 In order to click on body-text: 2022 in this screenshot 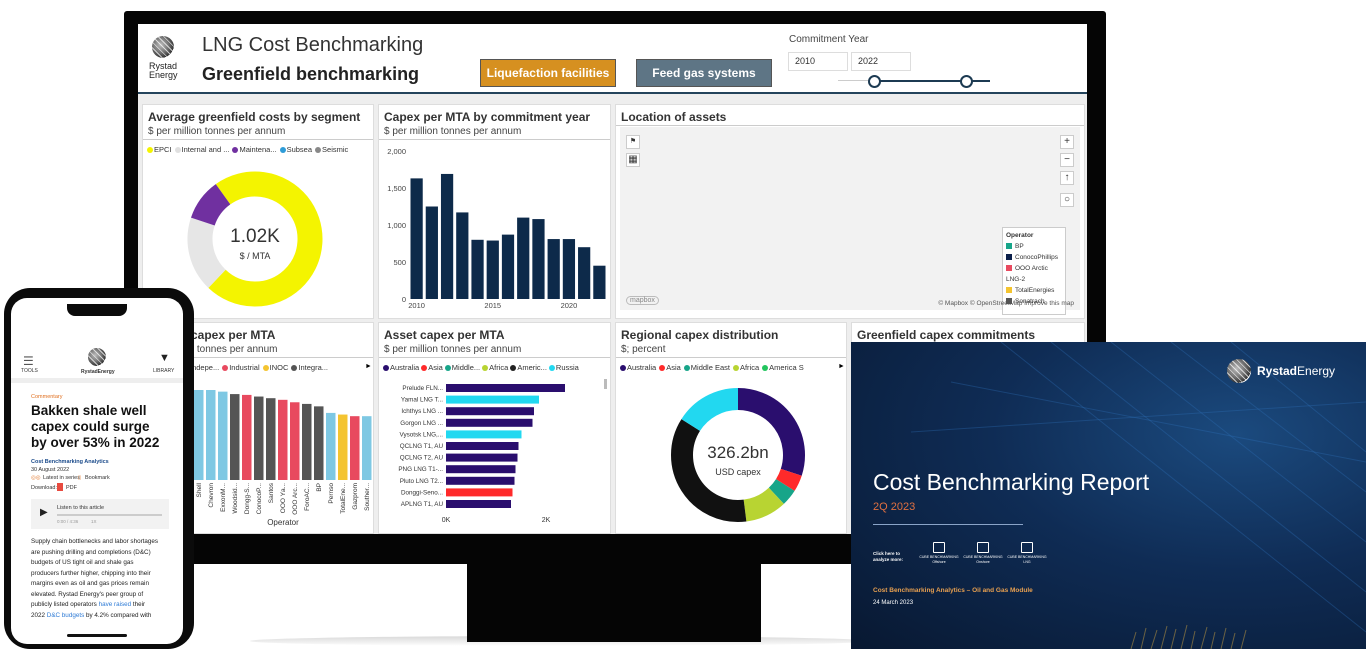, I will do `click(38, 615)`.